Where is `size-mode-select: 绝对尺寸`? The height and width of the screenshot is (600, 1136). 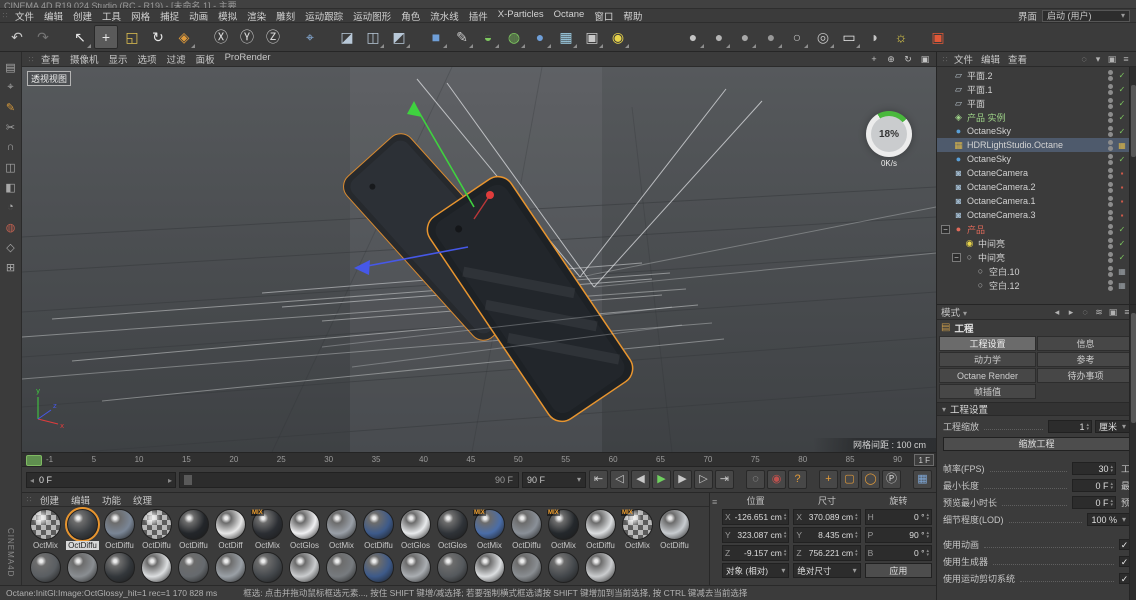
size-mode-select: 绝对尺寸 is located at coordinates (827, 570).